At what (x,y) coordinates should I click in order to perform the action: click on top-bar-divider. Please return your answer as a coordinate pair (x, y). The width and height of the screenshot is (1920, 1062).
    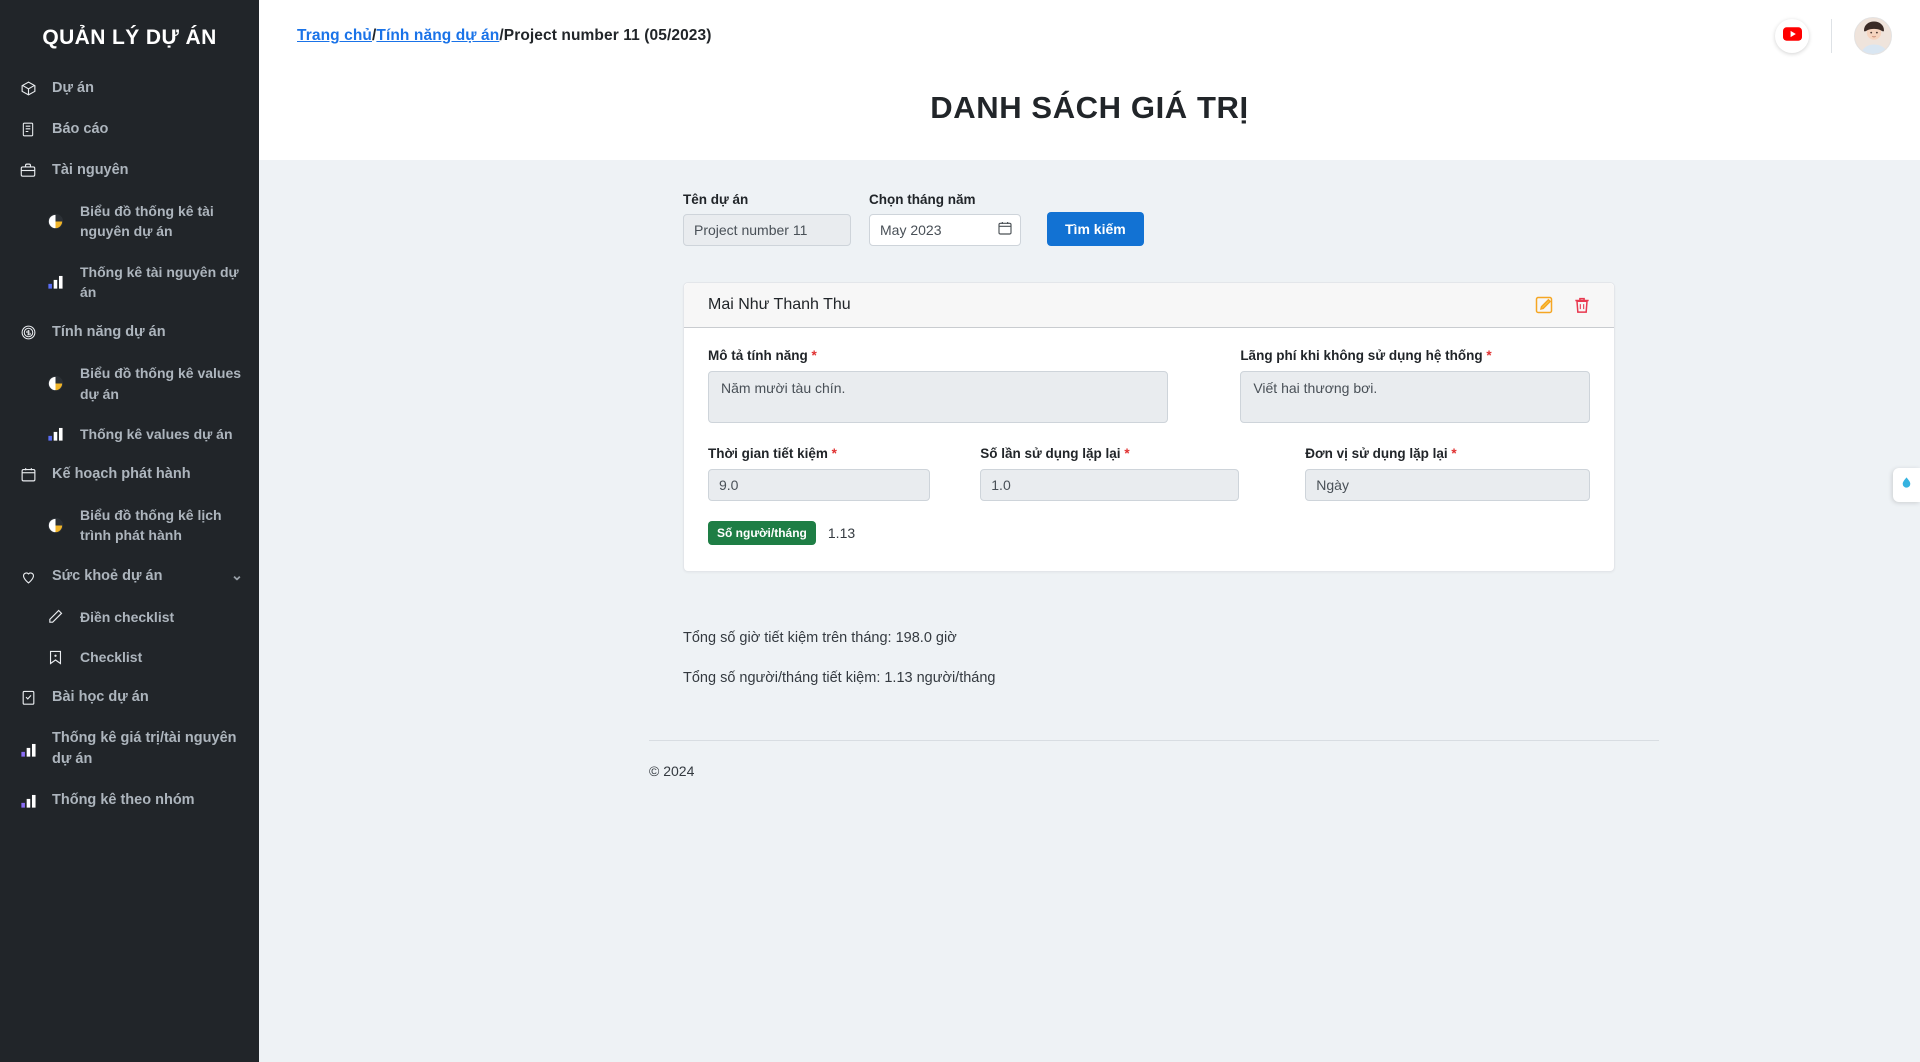
    Looking at the image, I should click on (1831, 36).